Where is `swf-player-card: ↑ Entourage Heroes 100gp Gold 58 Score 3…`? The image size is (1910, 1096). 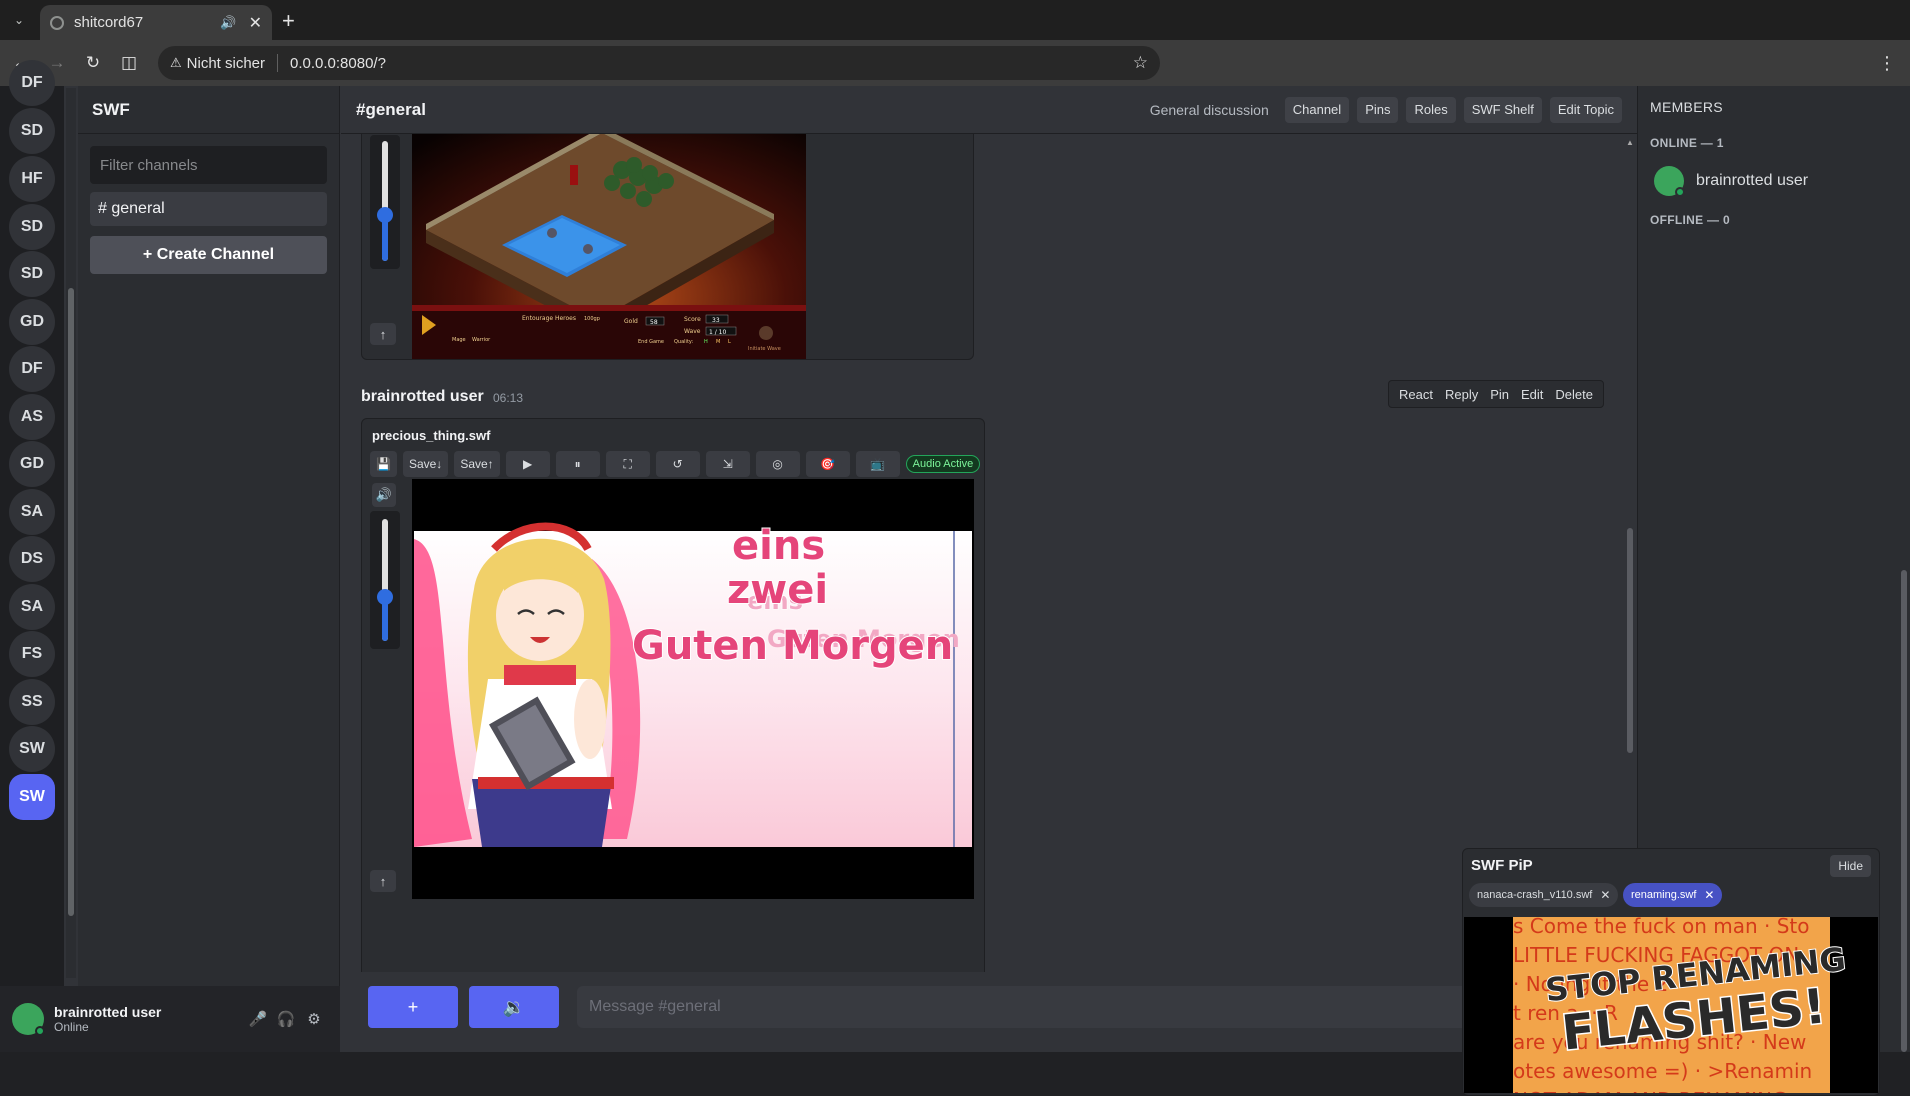 swf-player-card: ↑ Entourage Heroes 100gp Gold 58 Score 3… is located at coordinates (667, 247).